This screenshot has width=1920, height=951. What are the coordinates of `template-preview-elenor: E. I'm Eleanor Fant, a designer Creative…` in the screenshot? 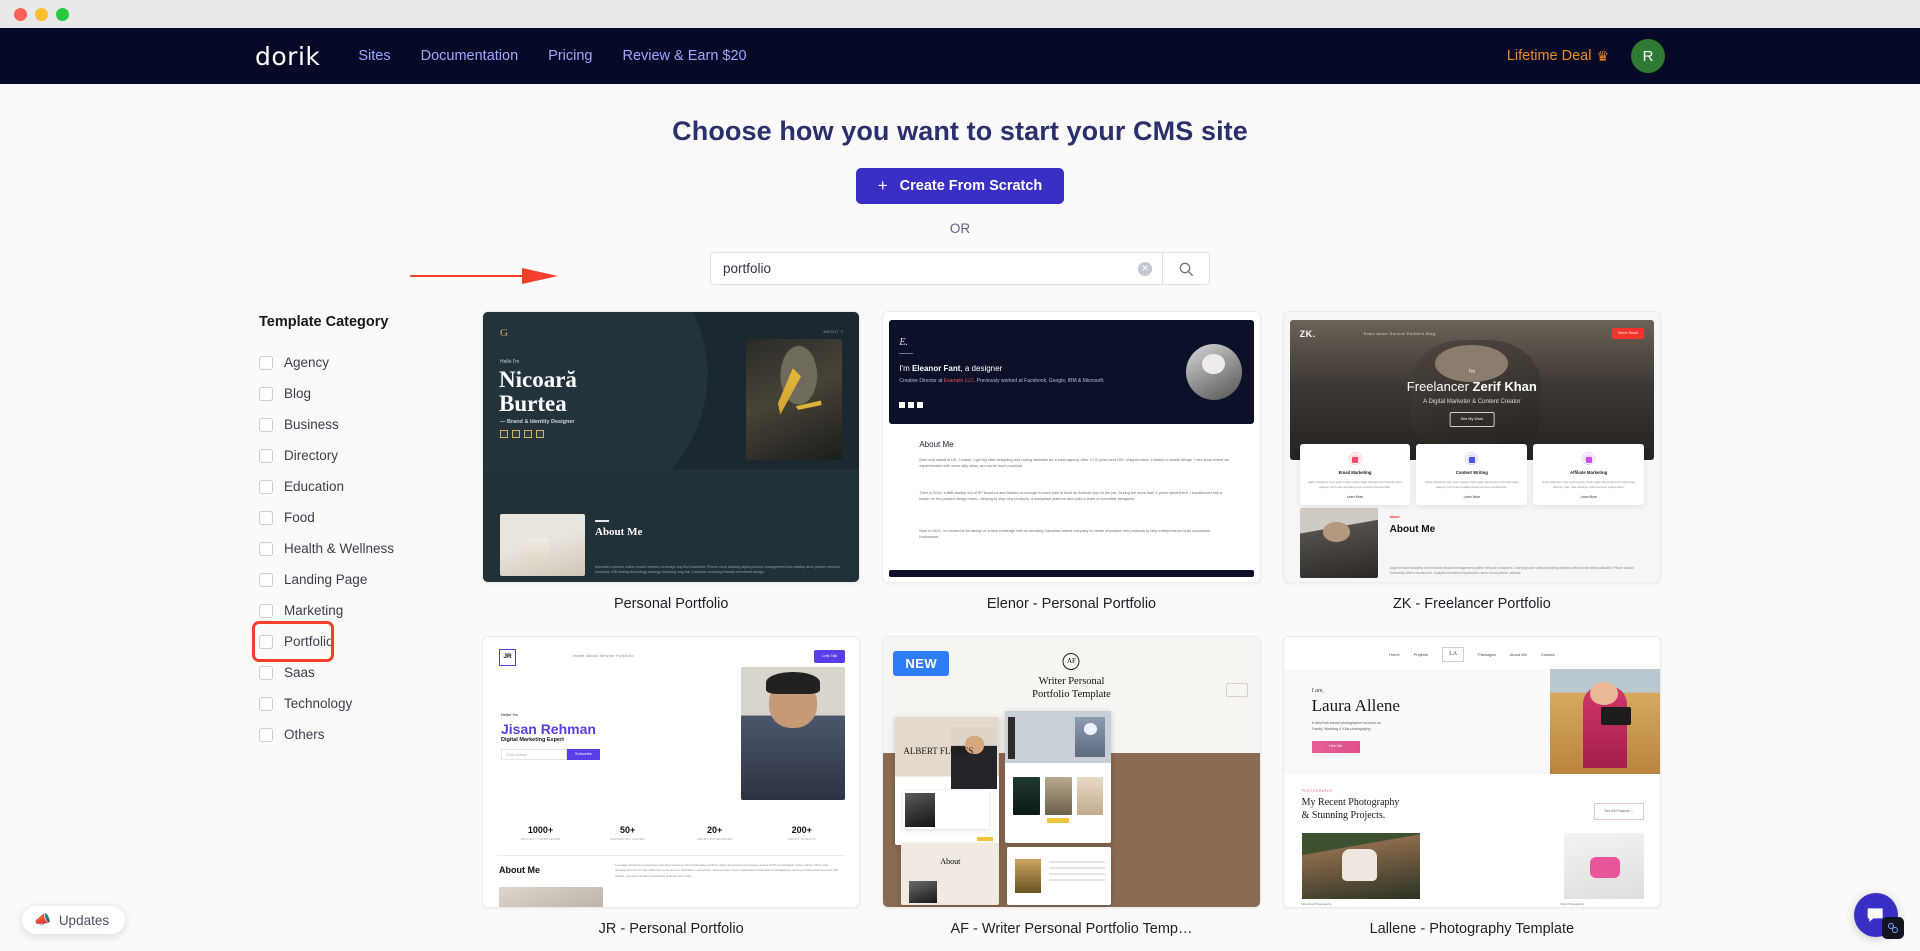 It's located at (1071, 447).